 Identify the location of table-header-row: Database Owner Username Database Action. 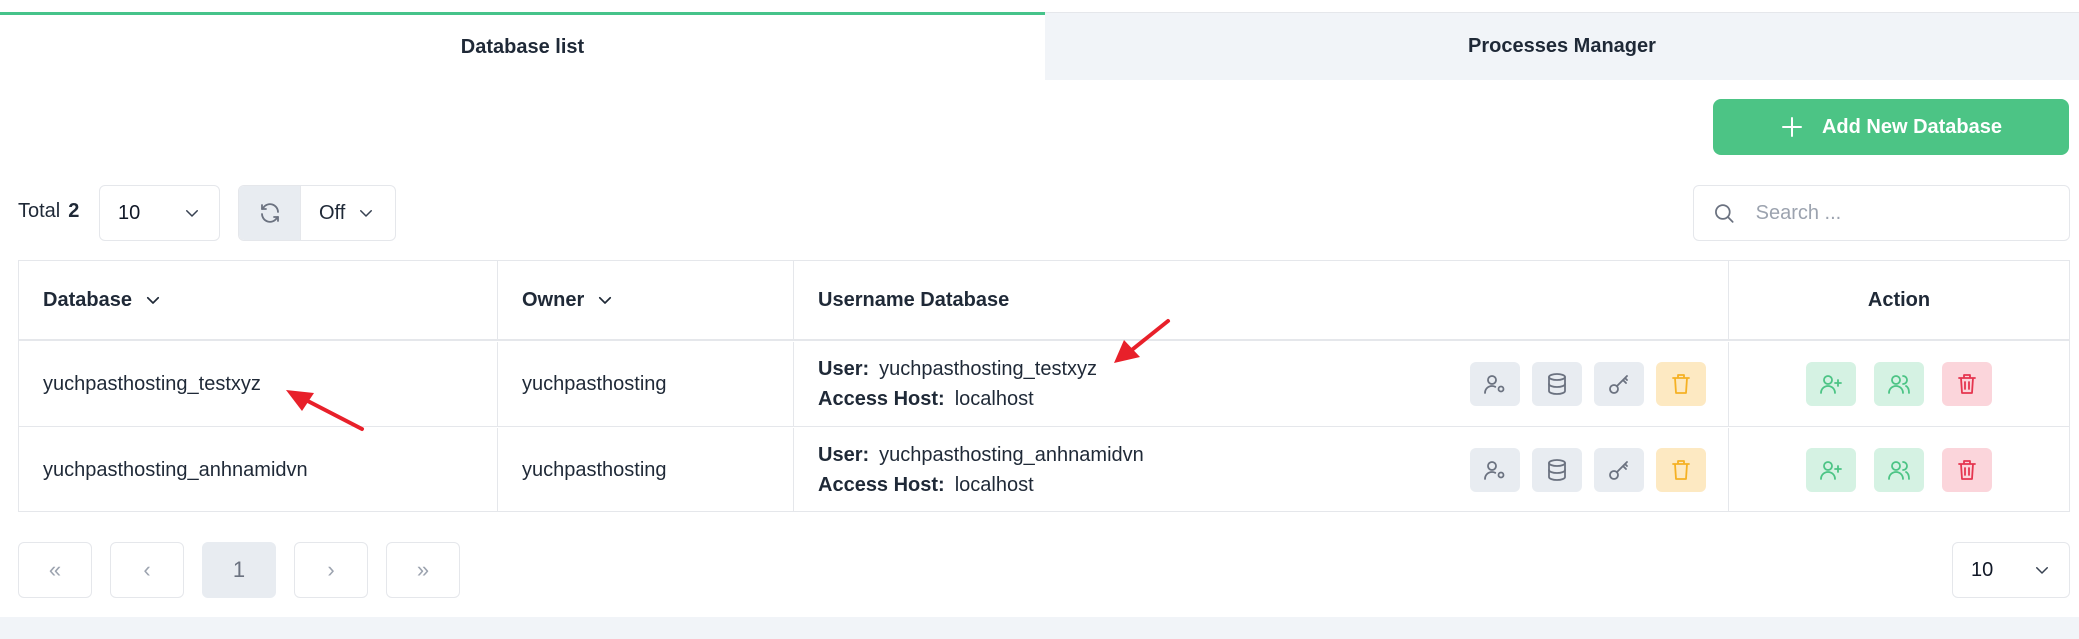
(1044, 301).